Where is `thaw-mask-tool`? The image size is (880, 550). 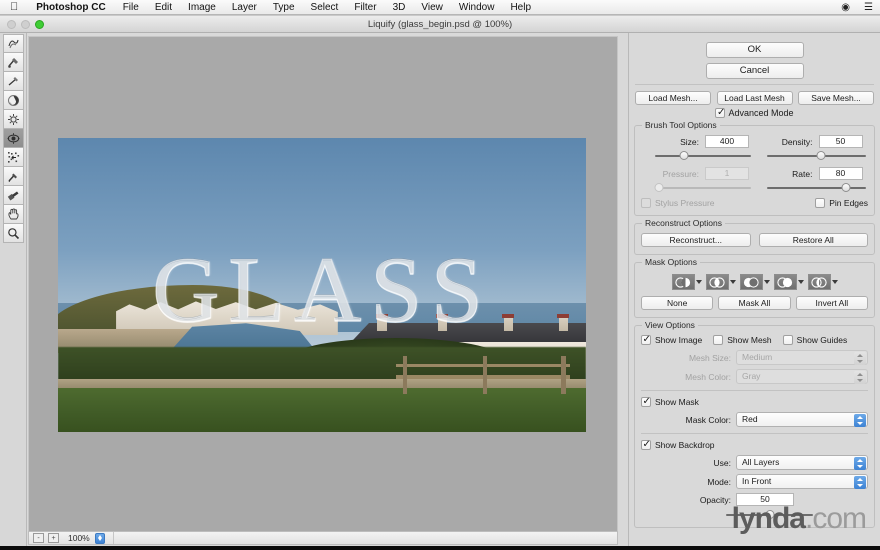 thaw-mask-tool is located at coordinates (13, 195).